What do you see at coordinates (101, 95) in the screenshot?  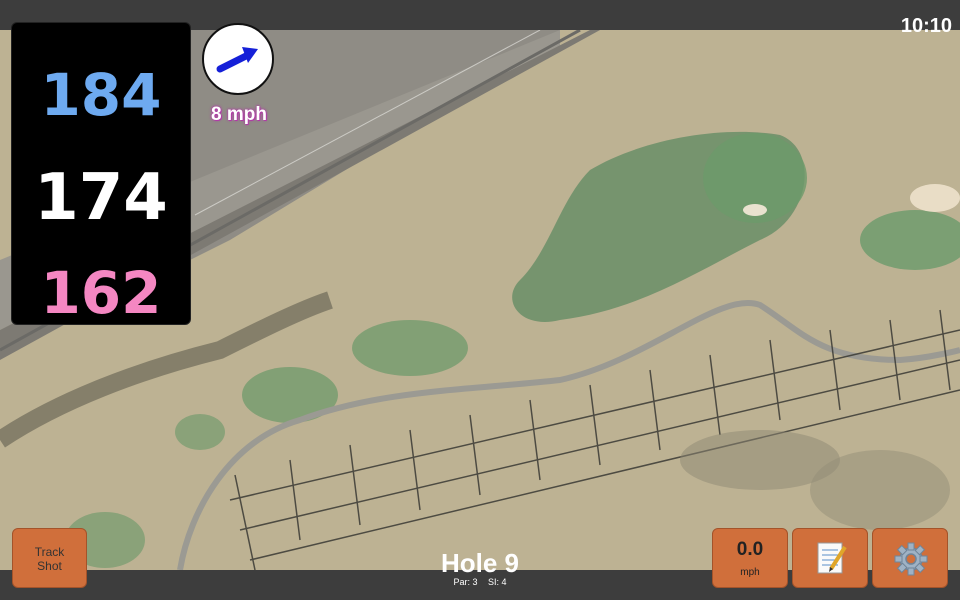 I see `distance-back: 184` at bounding box center [101, 95].